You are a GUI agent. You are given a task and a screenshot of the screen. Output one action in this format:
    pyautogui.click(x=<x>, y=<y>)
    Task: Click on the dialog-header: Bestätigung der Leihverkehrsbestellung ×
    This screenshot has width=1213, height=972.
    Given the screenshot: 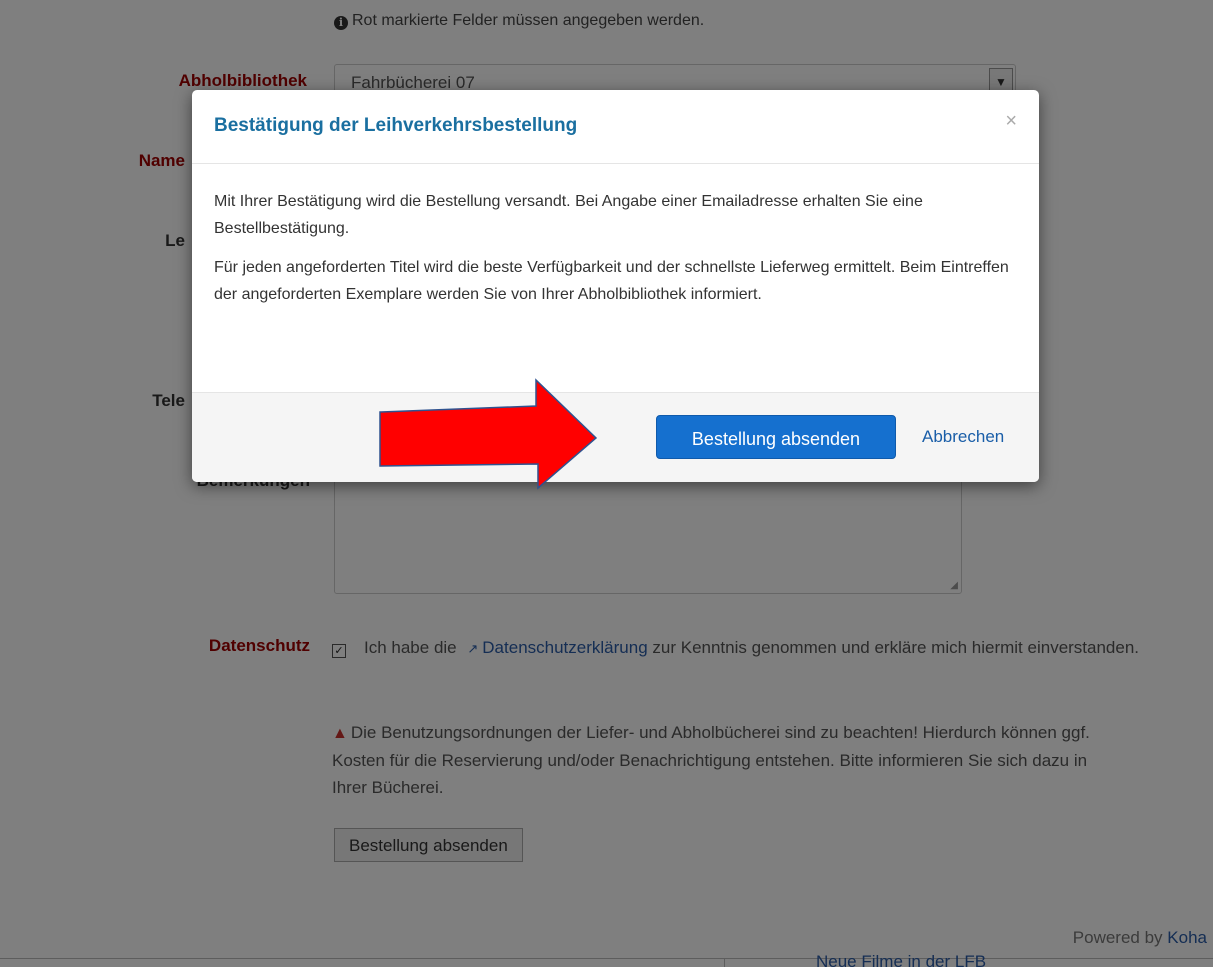 What is the action you would take?
    pyautogui.click(x=615, y=127)
    